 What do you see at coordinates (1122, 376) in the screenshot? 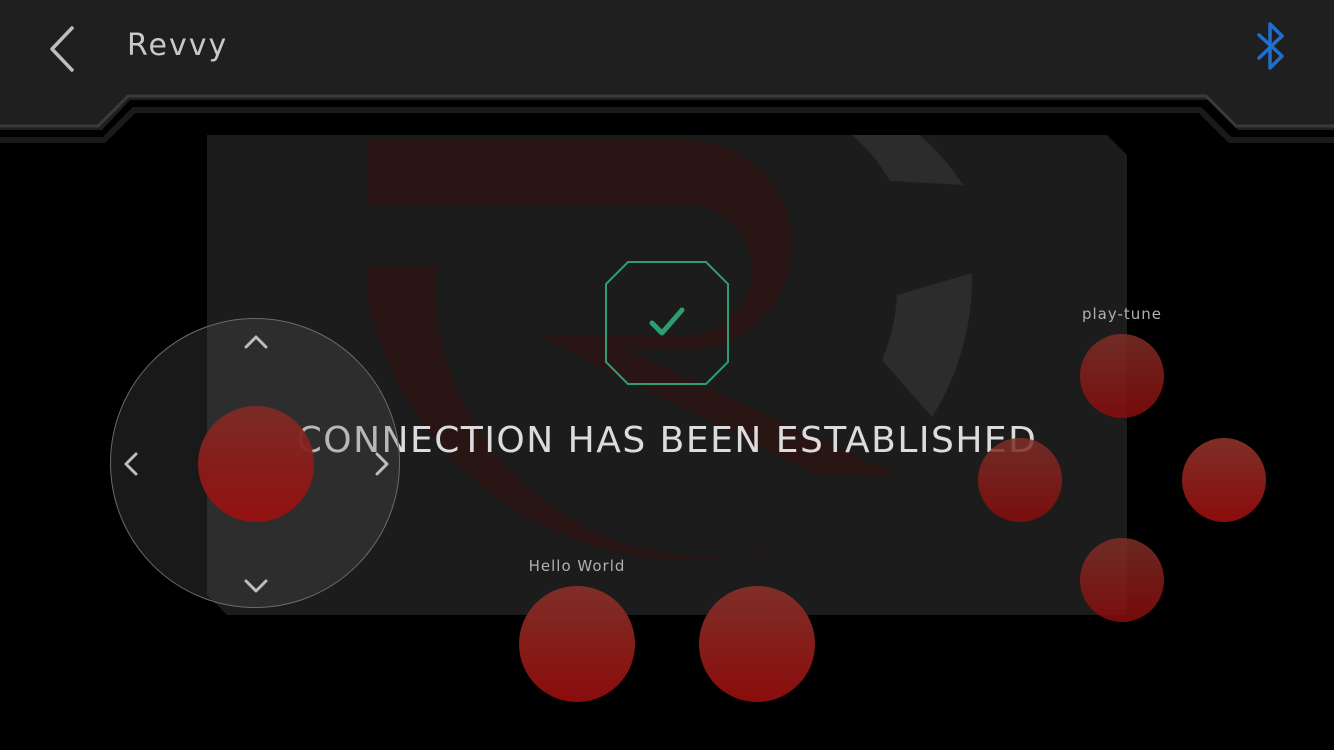
I see `play-tune-button` at bounding box center [1122, 376].